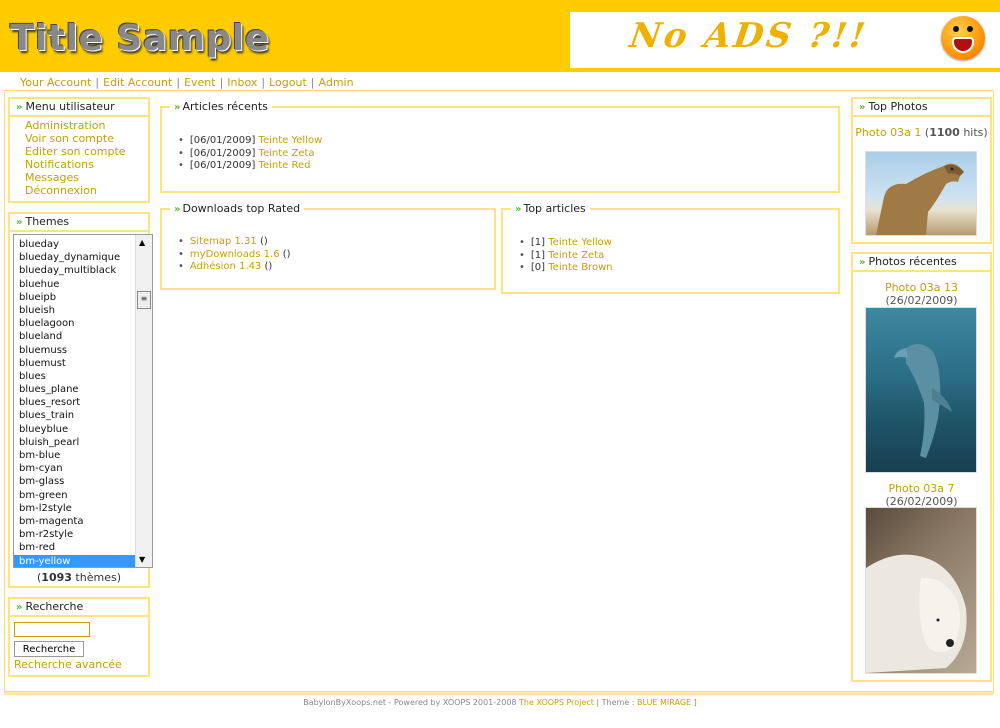  What do you see at coordinates (75, 560) in the screenshot?
I see `theme-option-selected: bm-yellow` at bounding box center [75, 560].